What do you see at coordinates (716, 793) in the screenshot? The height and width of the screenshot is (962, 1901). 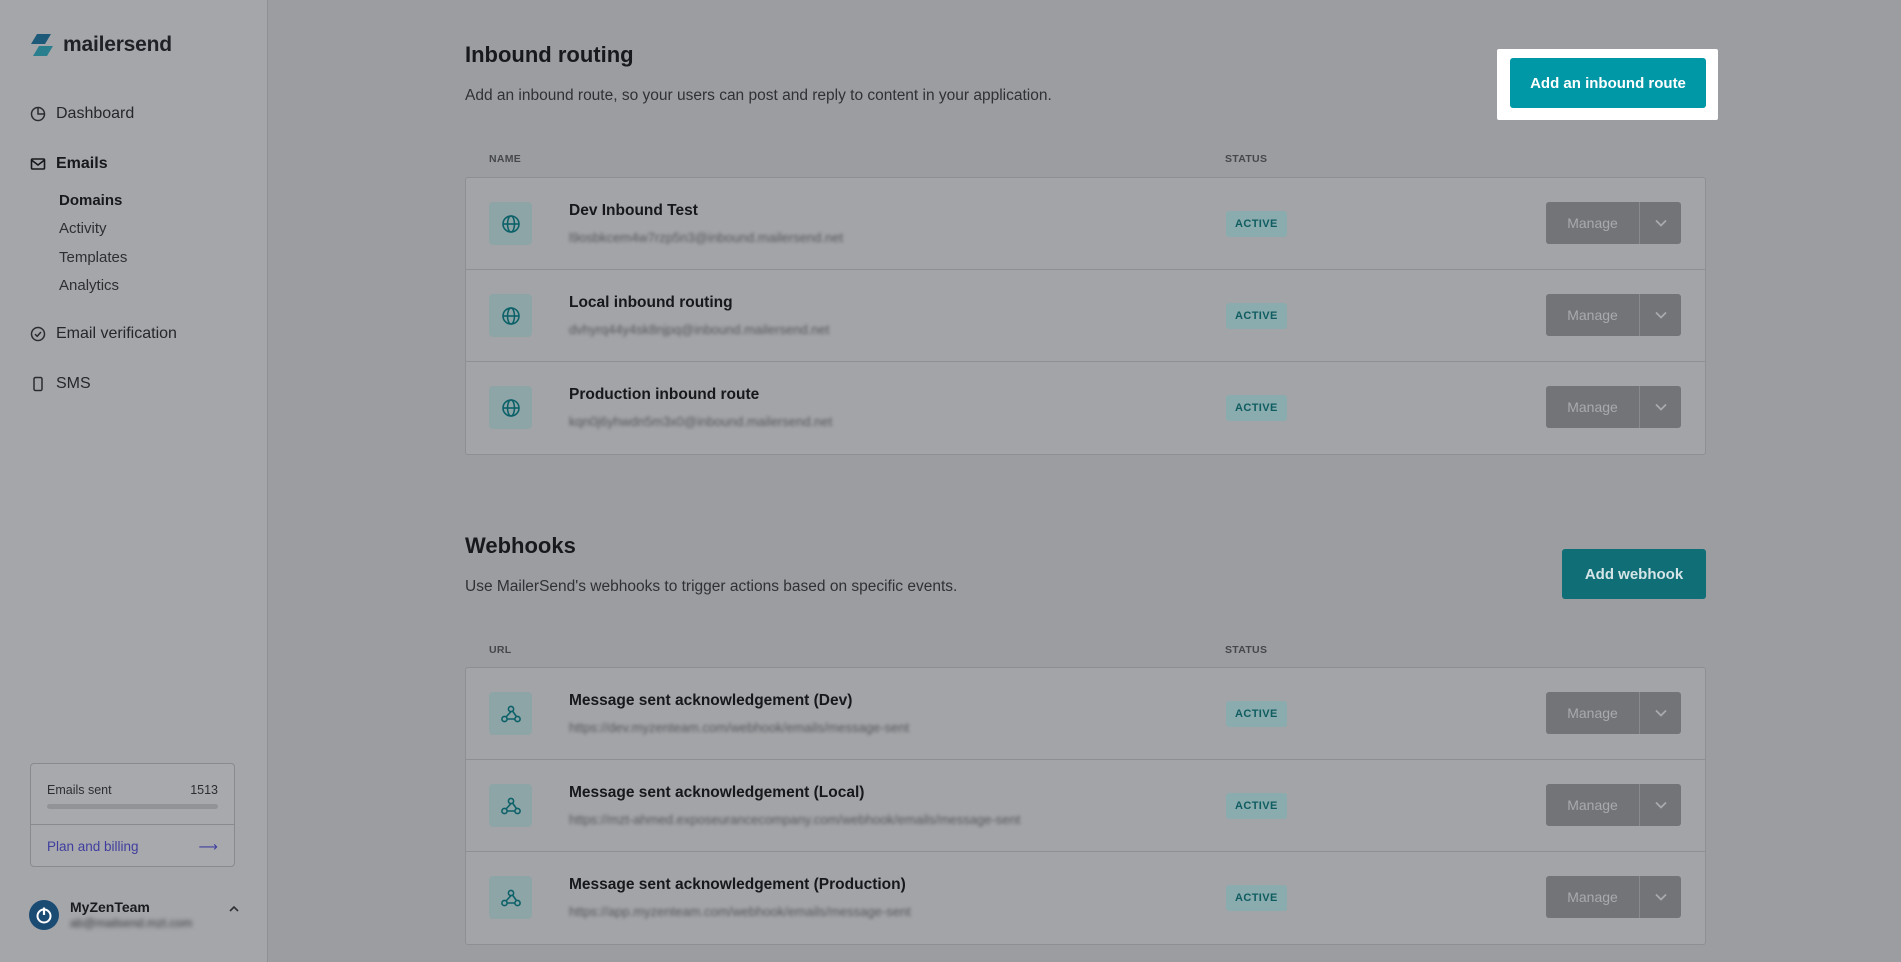 I see `webhook-name: Message sent acknowledgement (Local)` at bounding box center [716, 793].